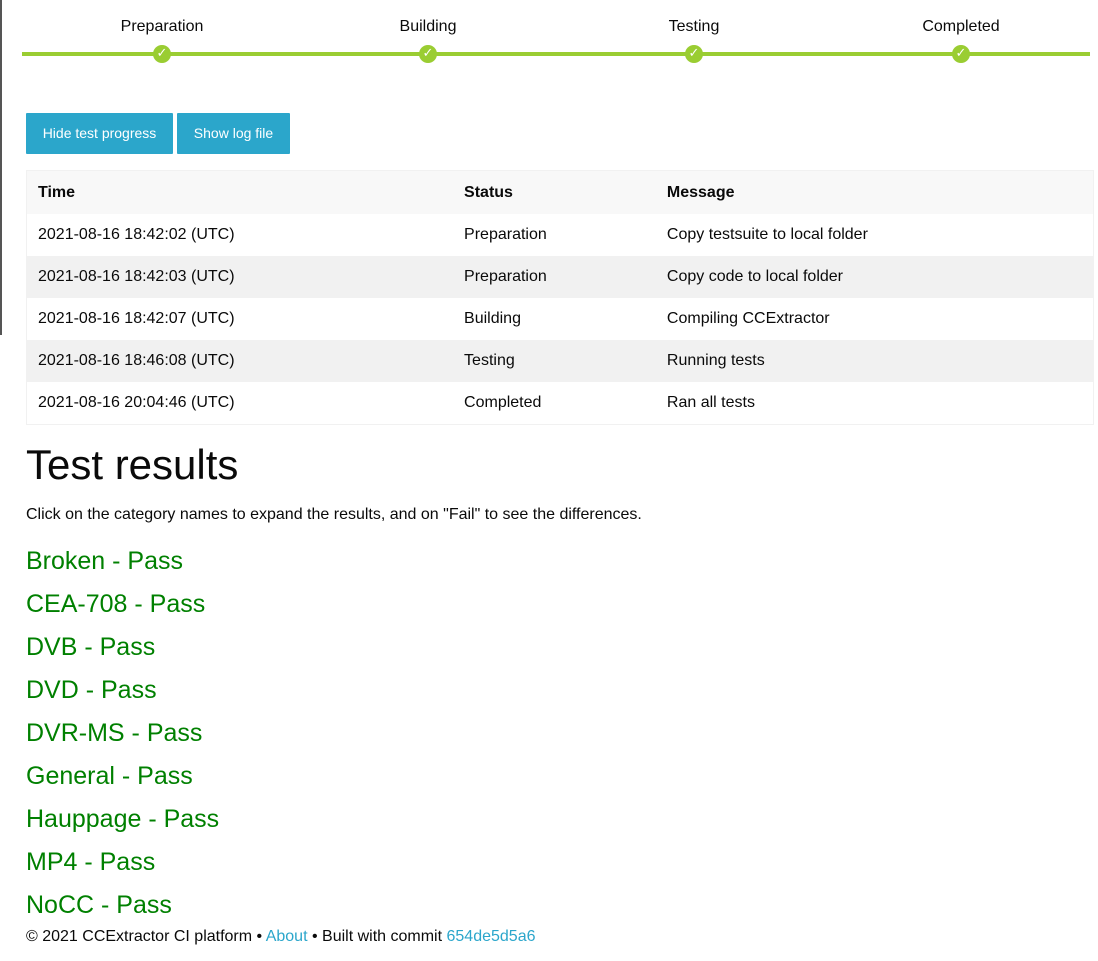 This screenshot has height=961, width=1098. What do you see at coordinates (122, 910) in the screenshot?
I see `category-nocc-link: NoCC - Pass` at bounding box center [122, 910].